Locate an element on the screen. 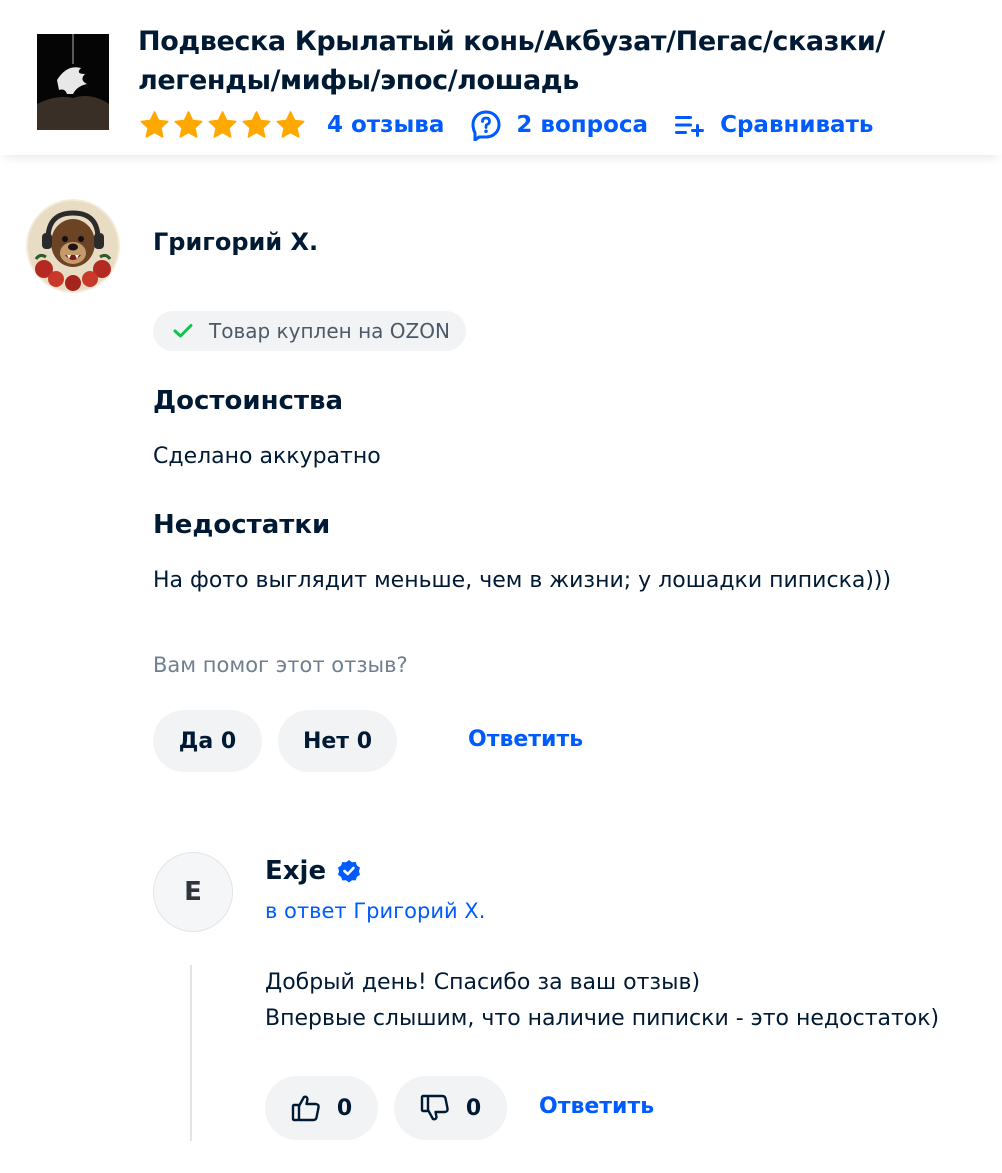 This screenshot has height=1173, width=1002. like-count: 0 is located at coordinates (344, 1108).